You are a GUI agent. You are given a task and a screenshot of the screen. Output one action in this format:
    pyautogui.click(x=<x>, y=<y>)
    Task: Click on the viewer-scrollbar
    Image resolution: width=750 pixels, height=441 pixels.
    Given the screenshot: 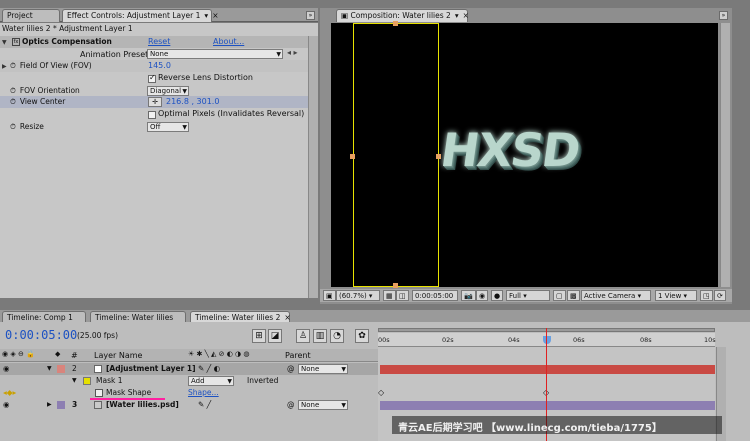 What is the action you would take?
    pyautogui.click(x=725, y=155)
    